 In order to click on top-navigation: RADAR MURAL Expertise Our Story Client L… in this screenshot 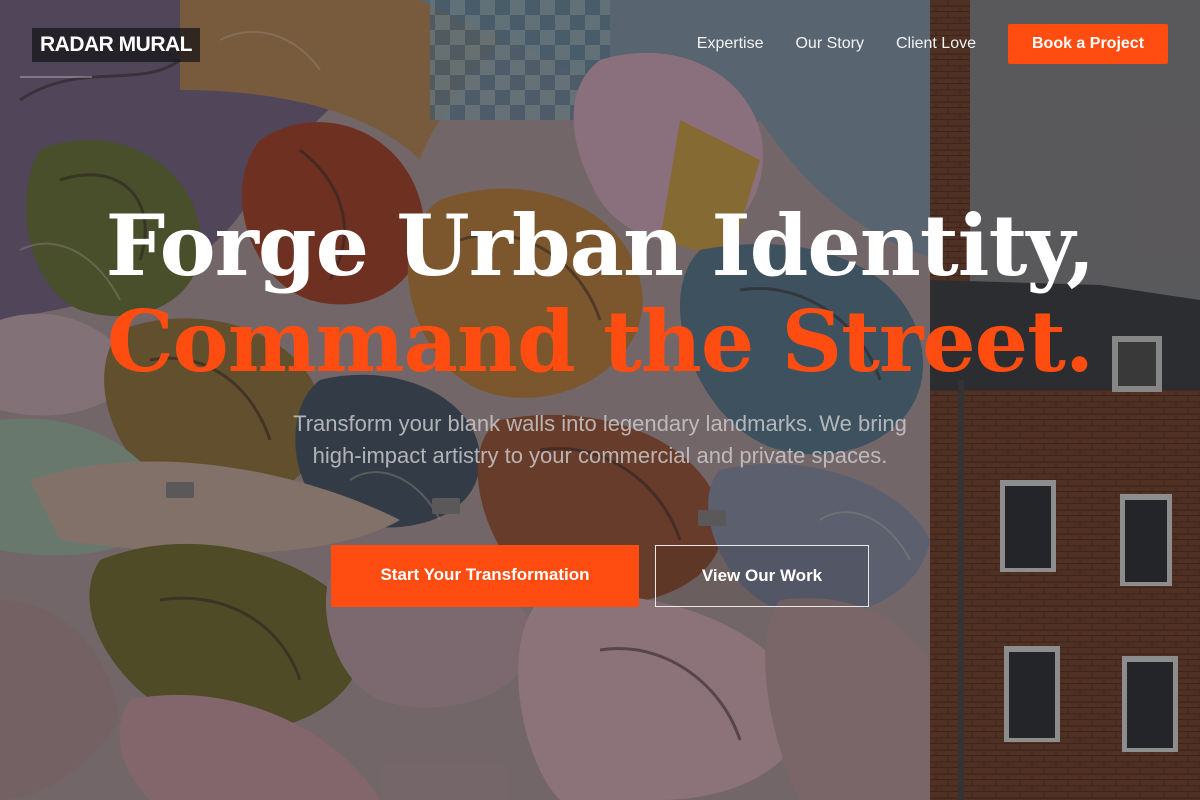, I will do `click(600, 44)`.